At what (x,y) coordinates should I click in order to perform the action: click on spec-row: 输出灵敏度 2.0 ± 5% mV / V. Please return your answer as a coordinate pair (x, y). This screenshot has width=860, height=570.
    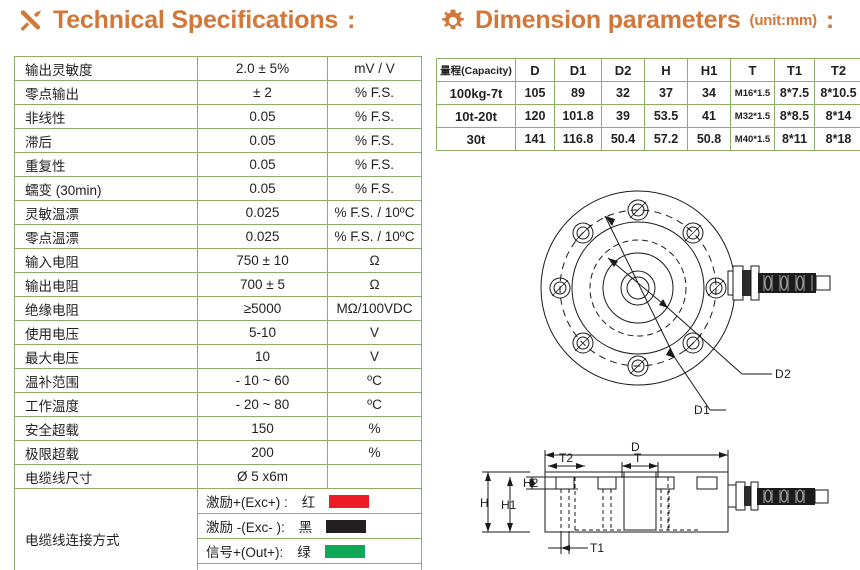
    Looking at the image, I should click on (218, 68).